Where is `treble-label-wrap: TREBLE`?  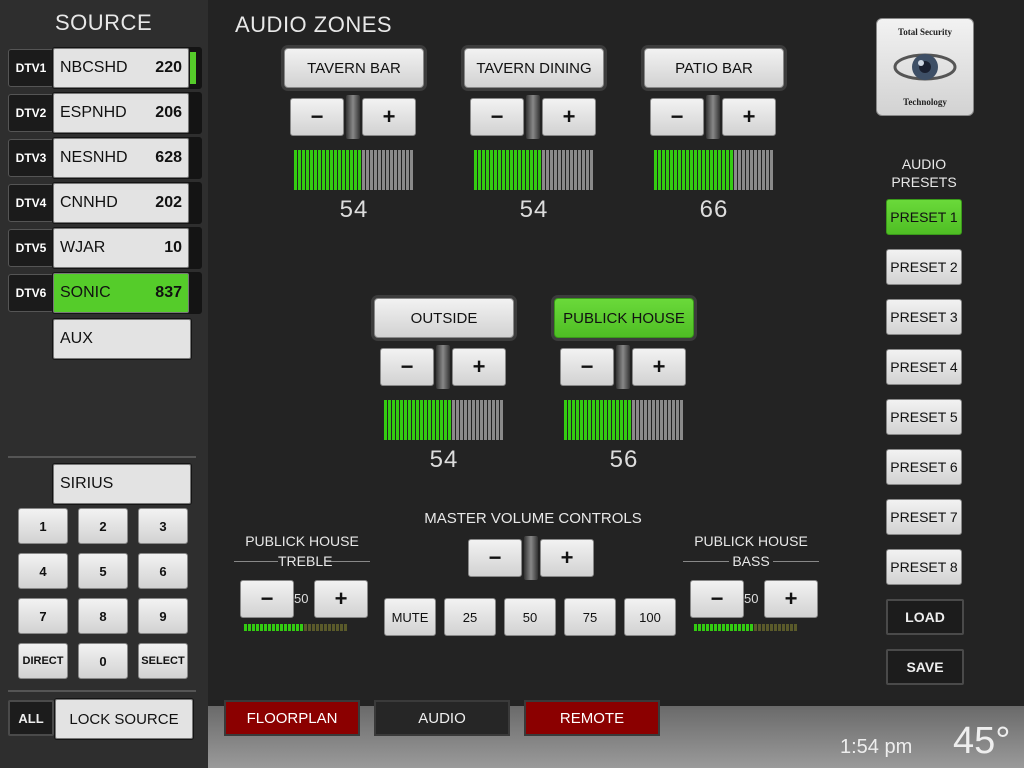
treble-label-wrap: TREBLE is located at coordinates (302, 561).